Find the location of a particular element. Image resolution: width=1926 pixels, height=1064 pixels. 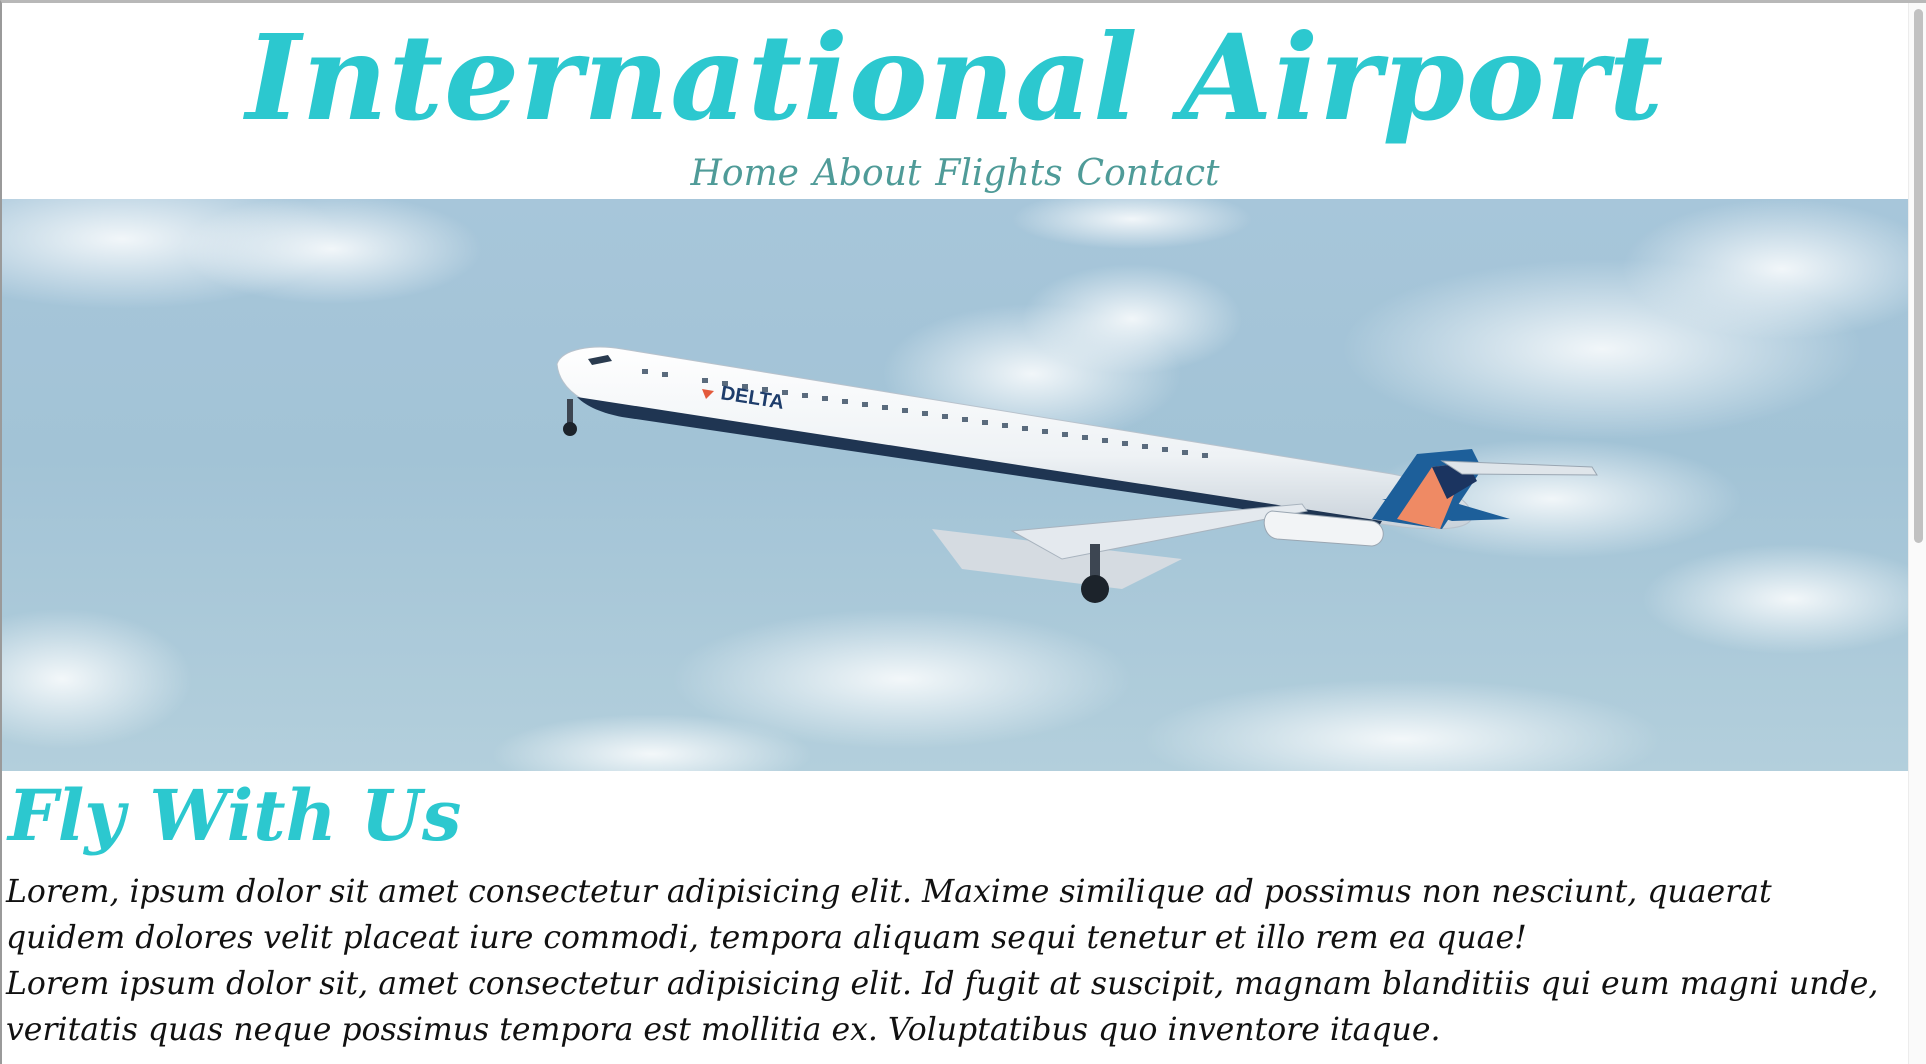

vertical-scrollbar is located at coordinates (1917, 533).